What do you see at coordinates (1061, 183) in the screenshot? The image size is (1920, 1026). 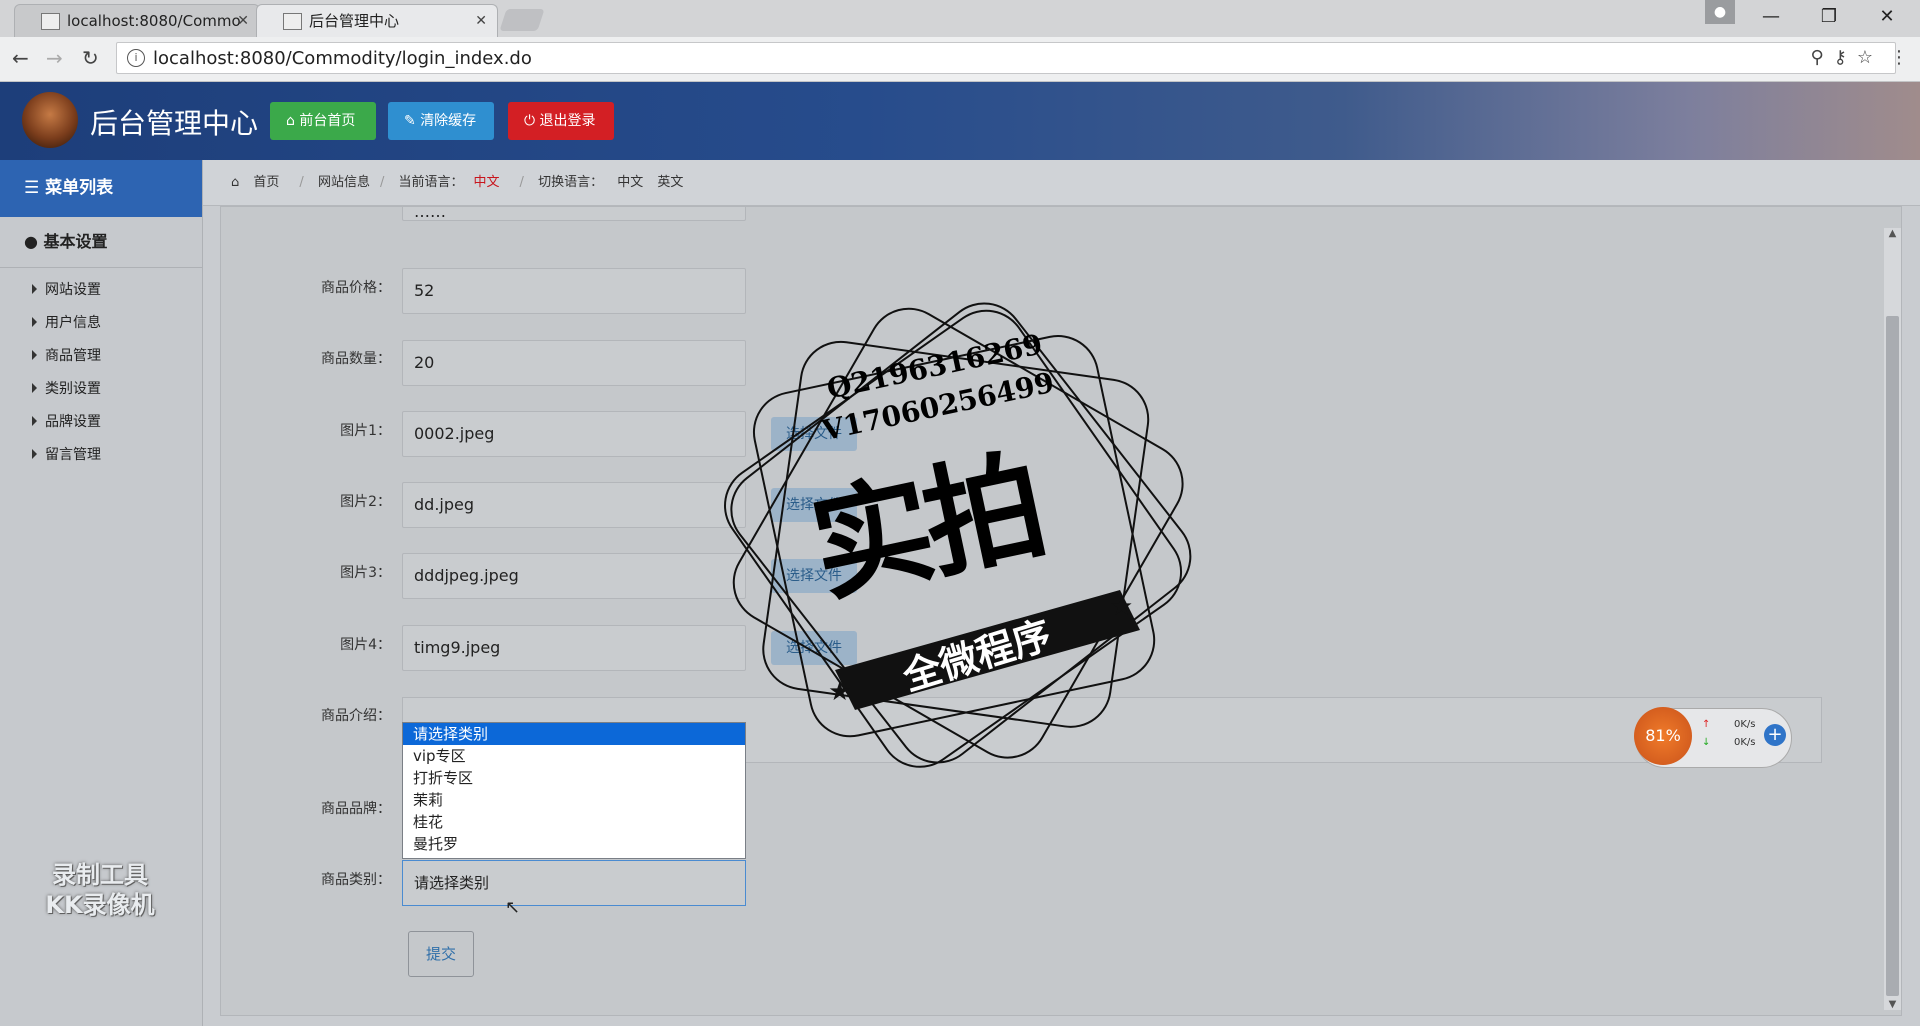 I see `breadcrumb: ⌂ 首页 / 网站信息 / 当前语言： 中文 / 切换语言： 中文 英文` at bounding box center [1061, 183].